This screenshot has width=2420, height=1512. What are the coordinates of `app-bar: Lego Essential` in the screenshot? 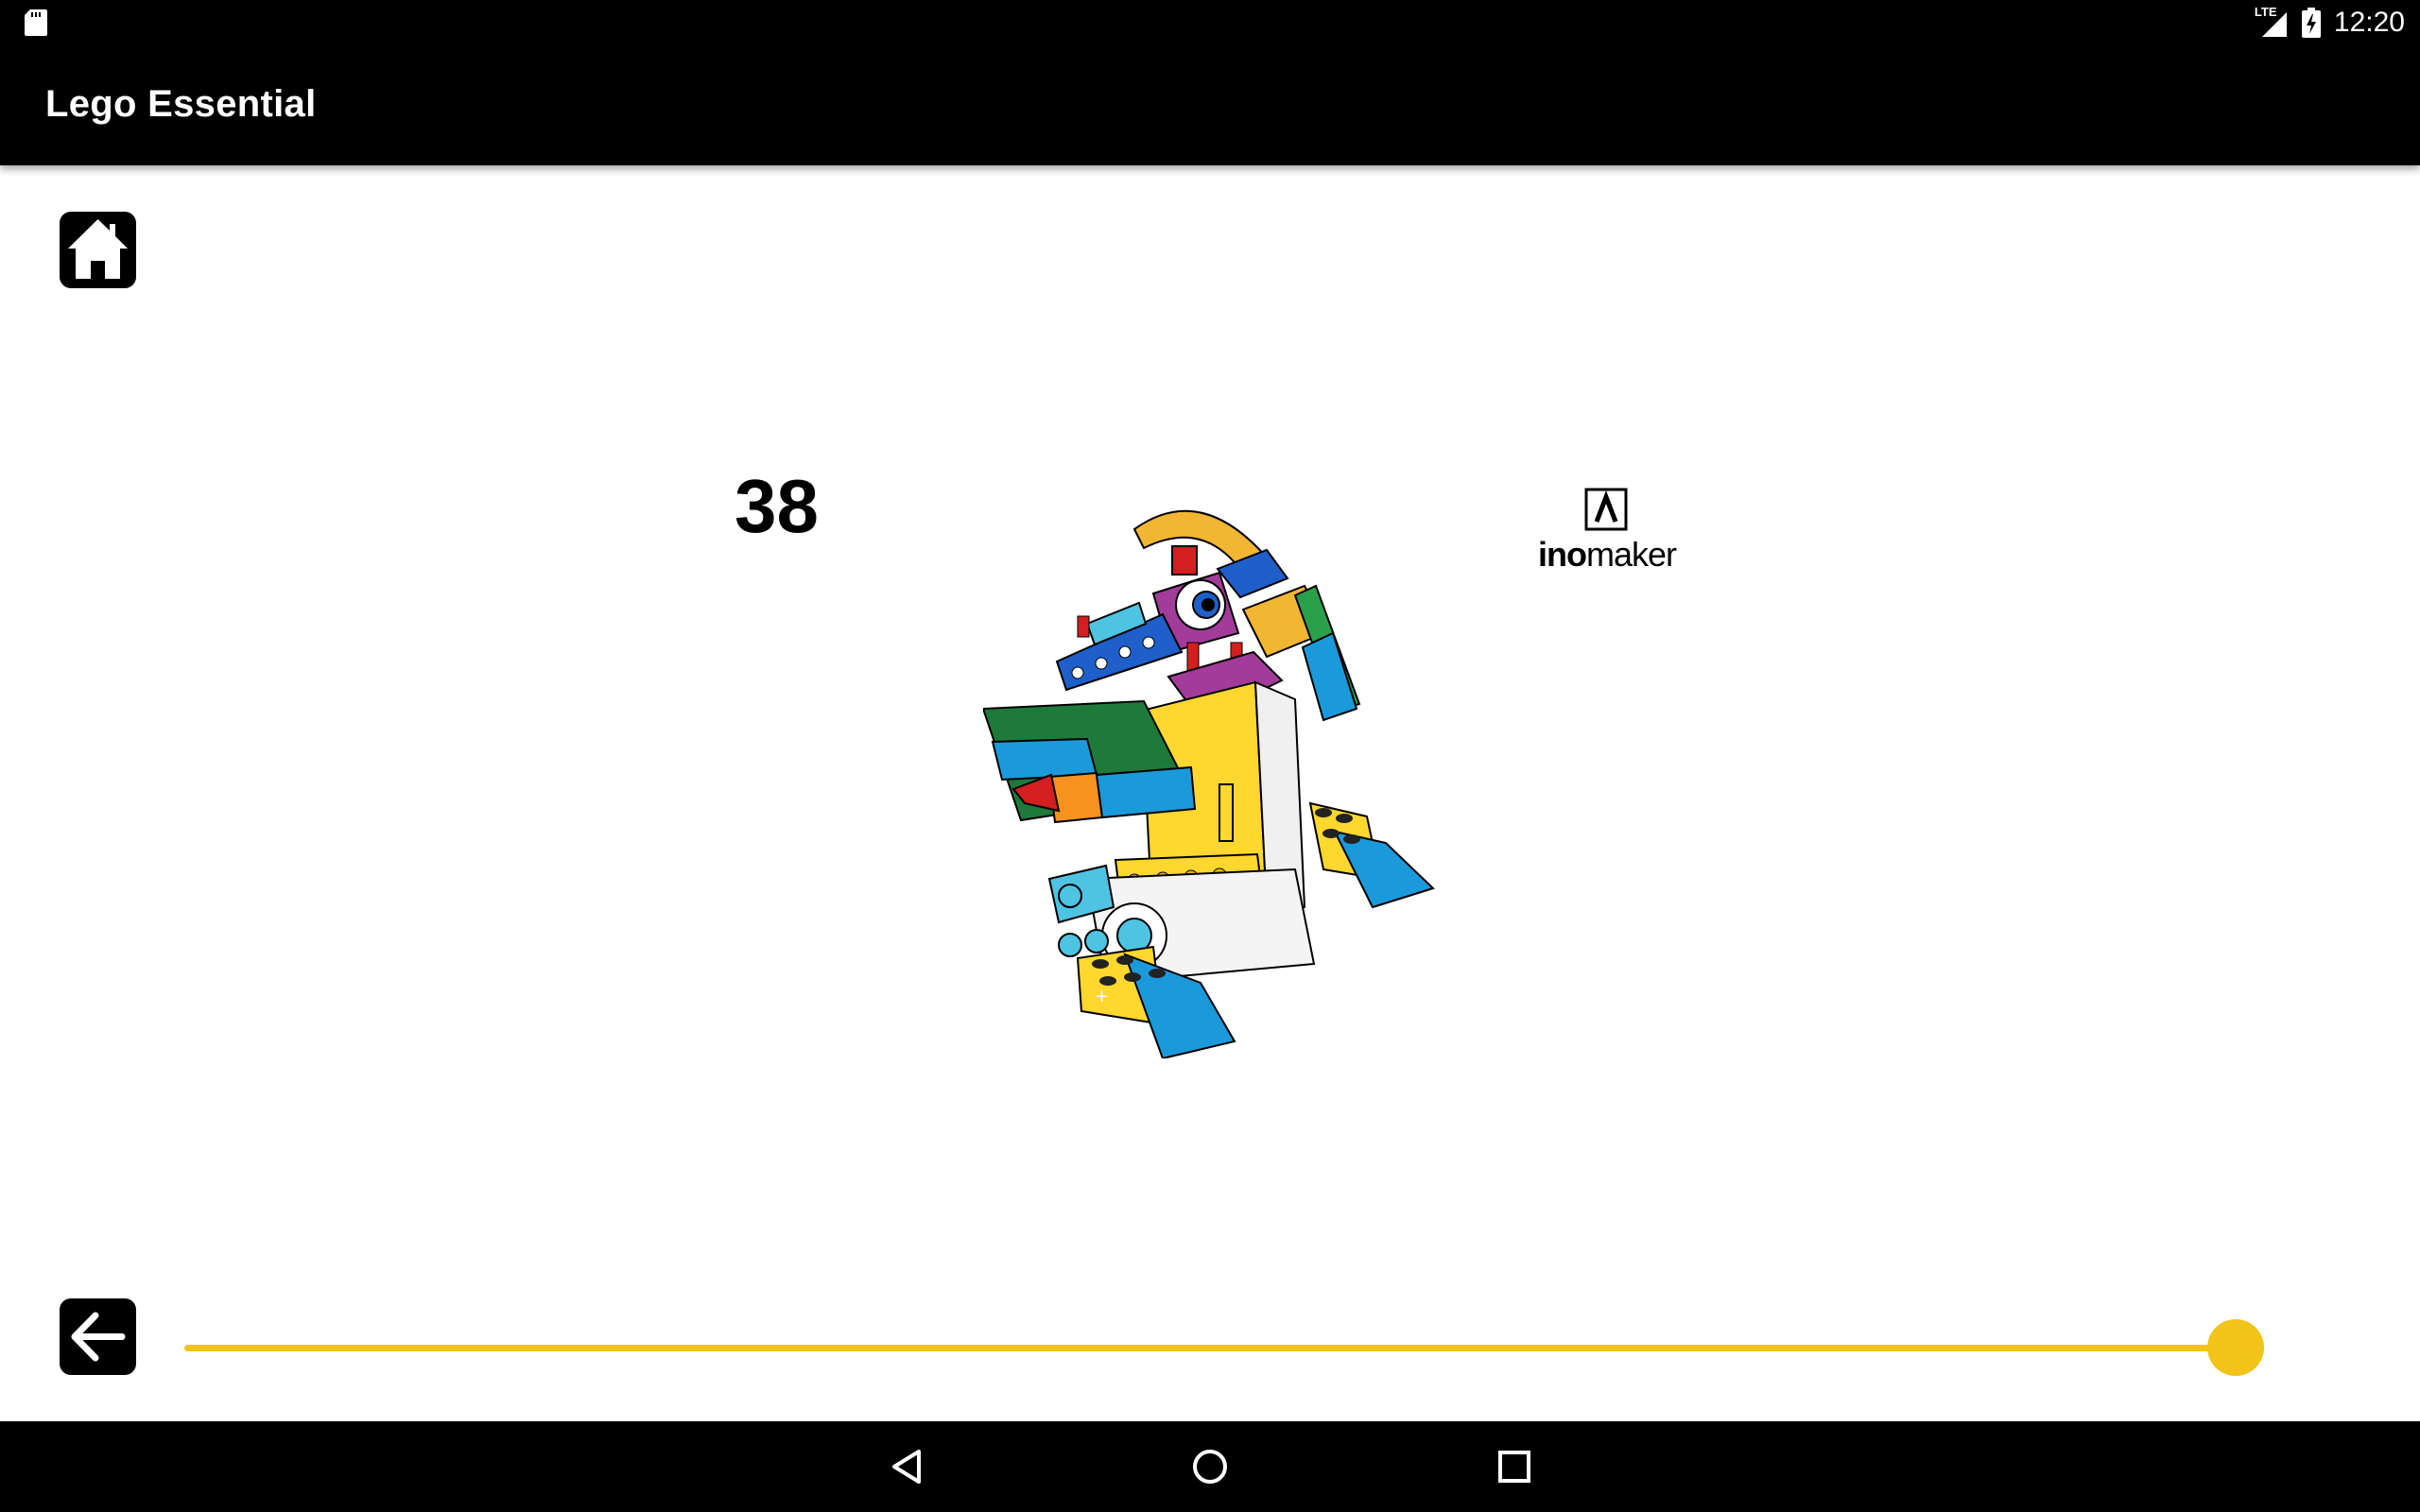 It's located at (1210, 105).